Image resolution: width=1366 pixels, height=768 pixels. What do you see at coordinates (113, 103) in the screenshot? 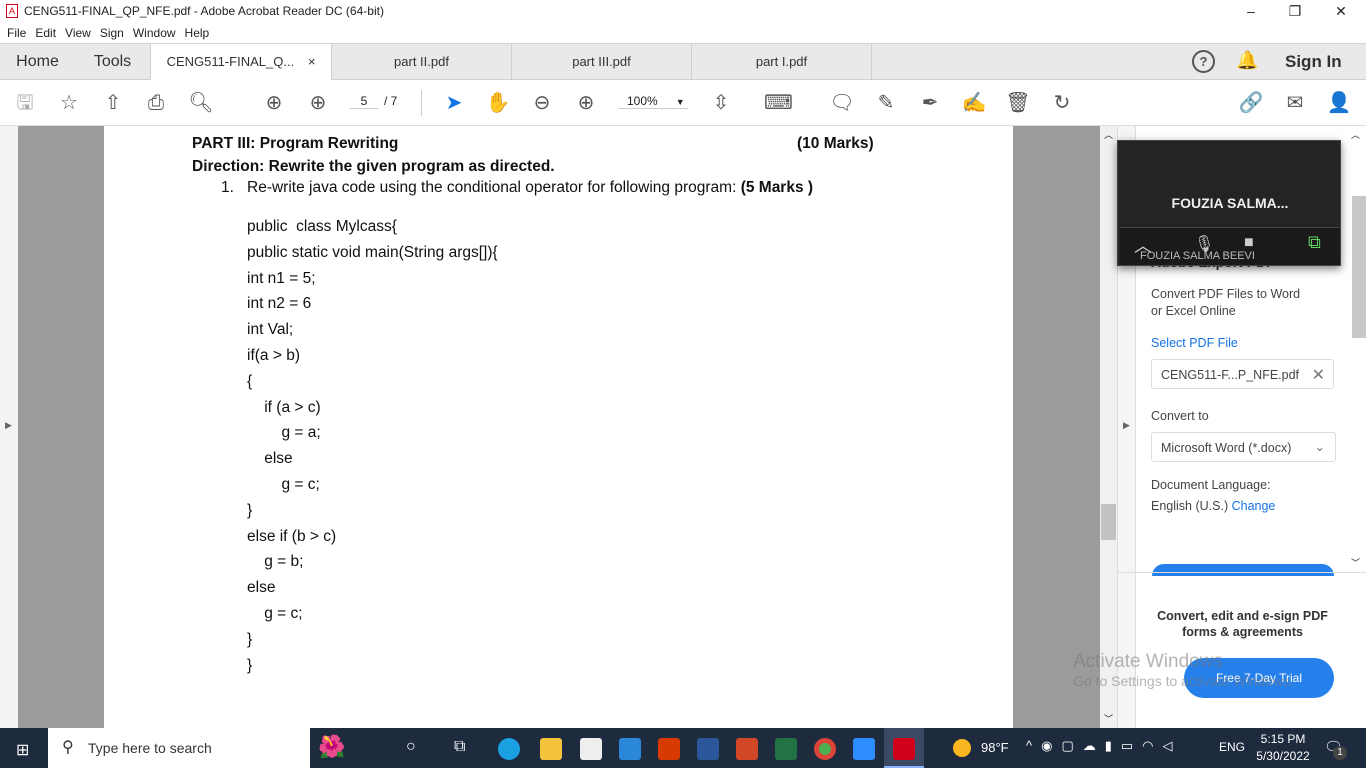
I see `upload-cloud-icon: ⇧` at bounding box center [113, 103].